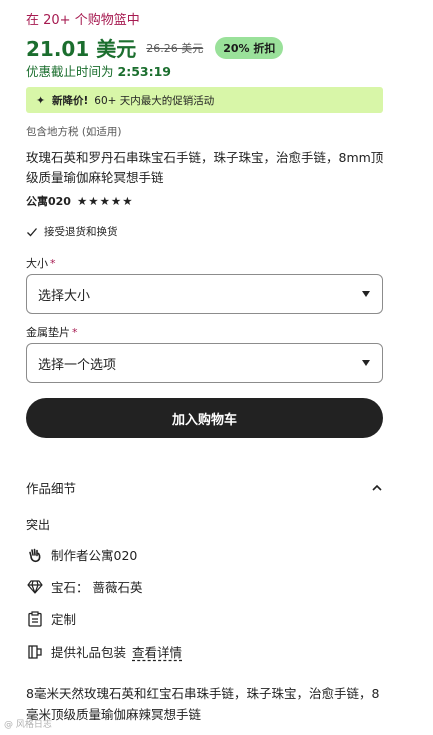  What do you see at coordinates (249, 47) in the screenshot?
I see `discount-badge: 20% 折扣` at bounding box center [249, 47].